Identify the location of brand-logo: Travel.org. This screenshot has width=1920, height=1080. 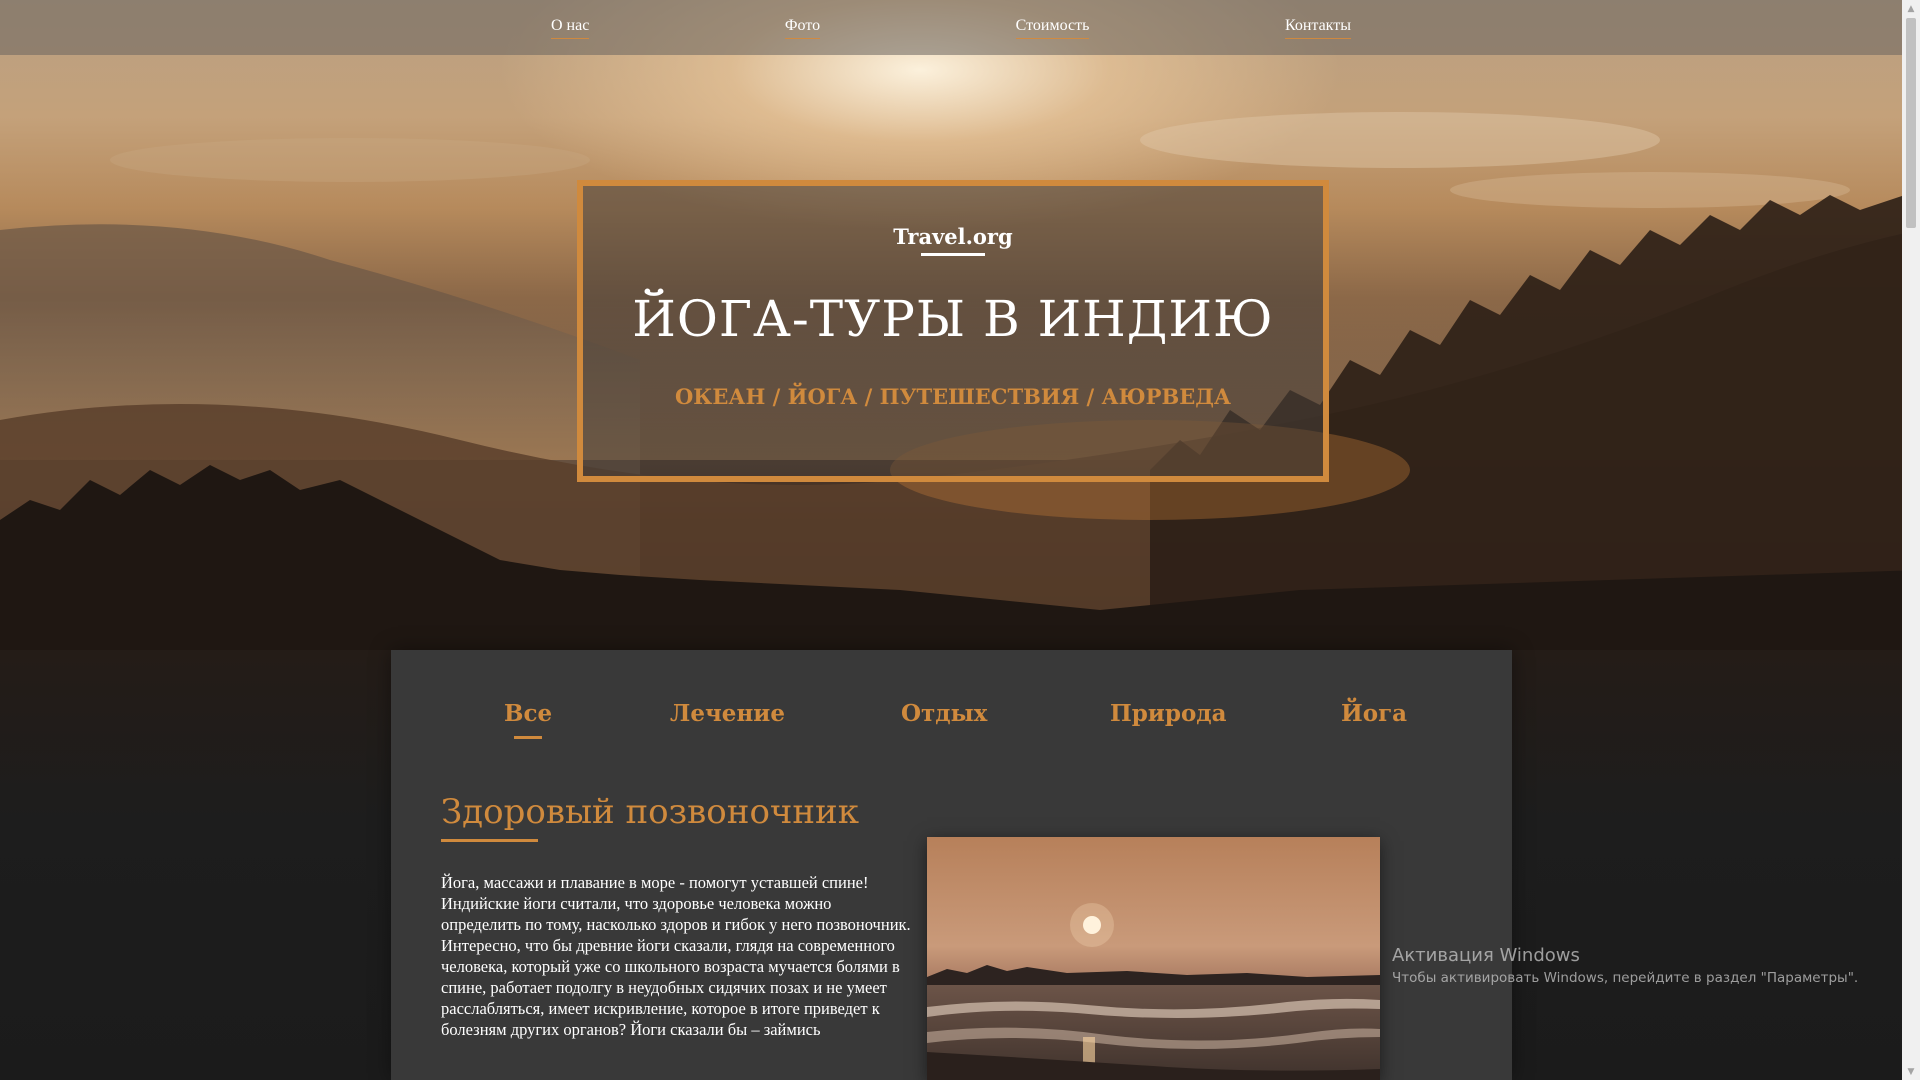
(953, 240).